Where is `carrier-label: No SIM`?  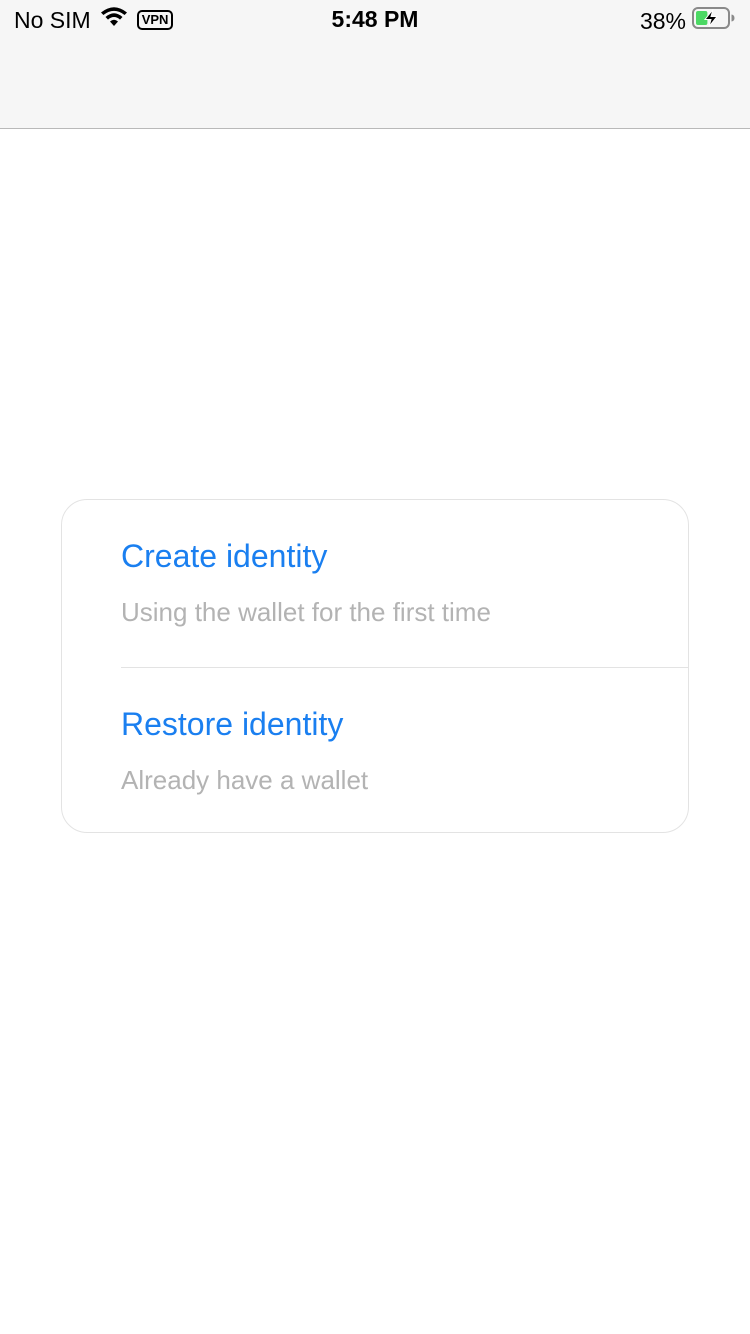
carrier-label: No SIM is located at coordinates (52, 19).